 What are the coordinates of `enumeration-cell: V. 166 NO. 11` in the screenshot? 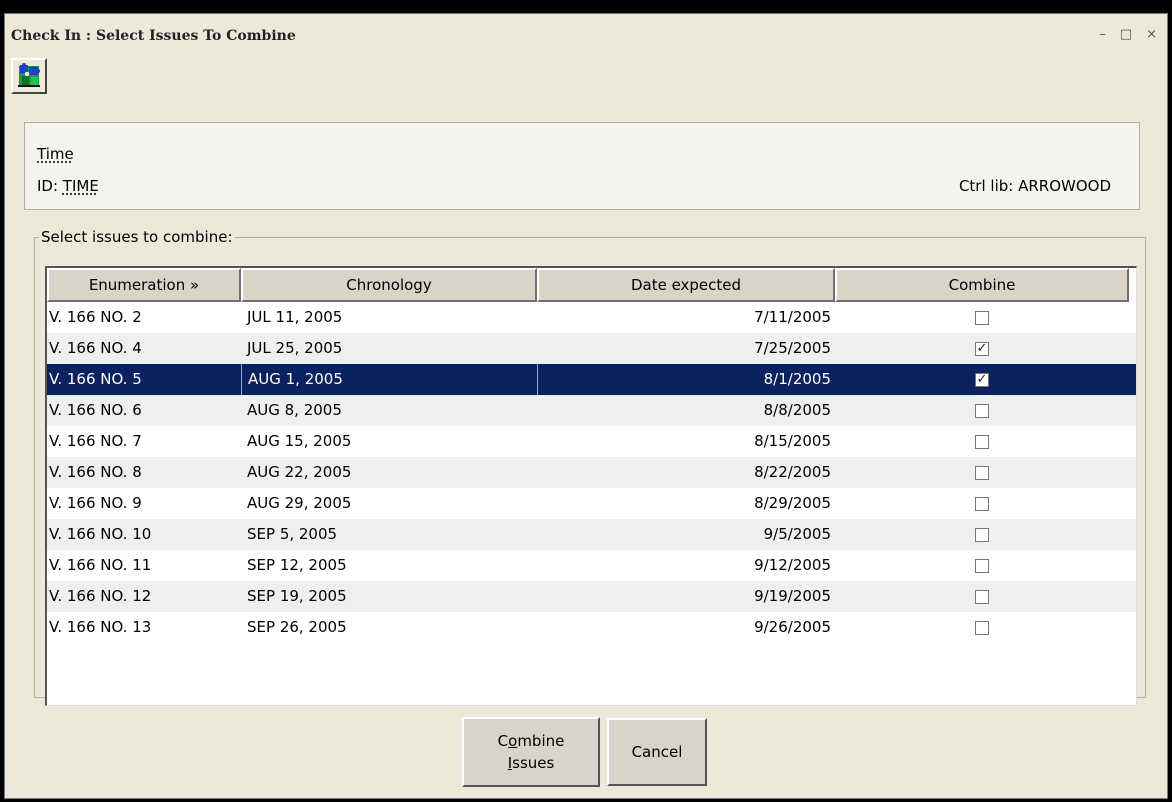 It's located at (100, 565).